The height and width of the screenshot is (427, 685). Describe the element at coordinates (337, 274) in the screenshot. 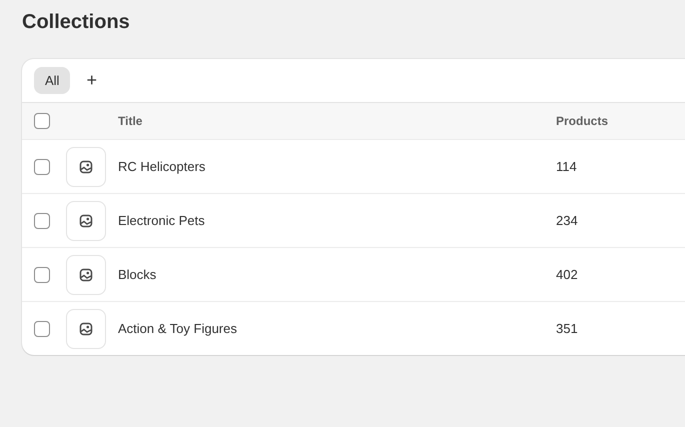

I see `collection-title: Blocks` at that location.